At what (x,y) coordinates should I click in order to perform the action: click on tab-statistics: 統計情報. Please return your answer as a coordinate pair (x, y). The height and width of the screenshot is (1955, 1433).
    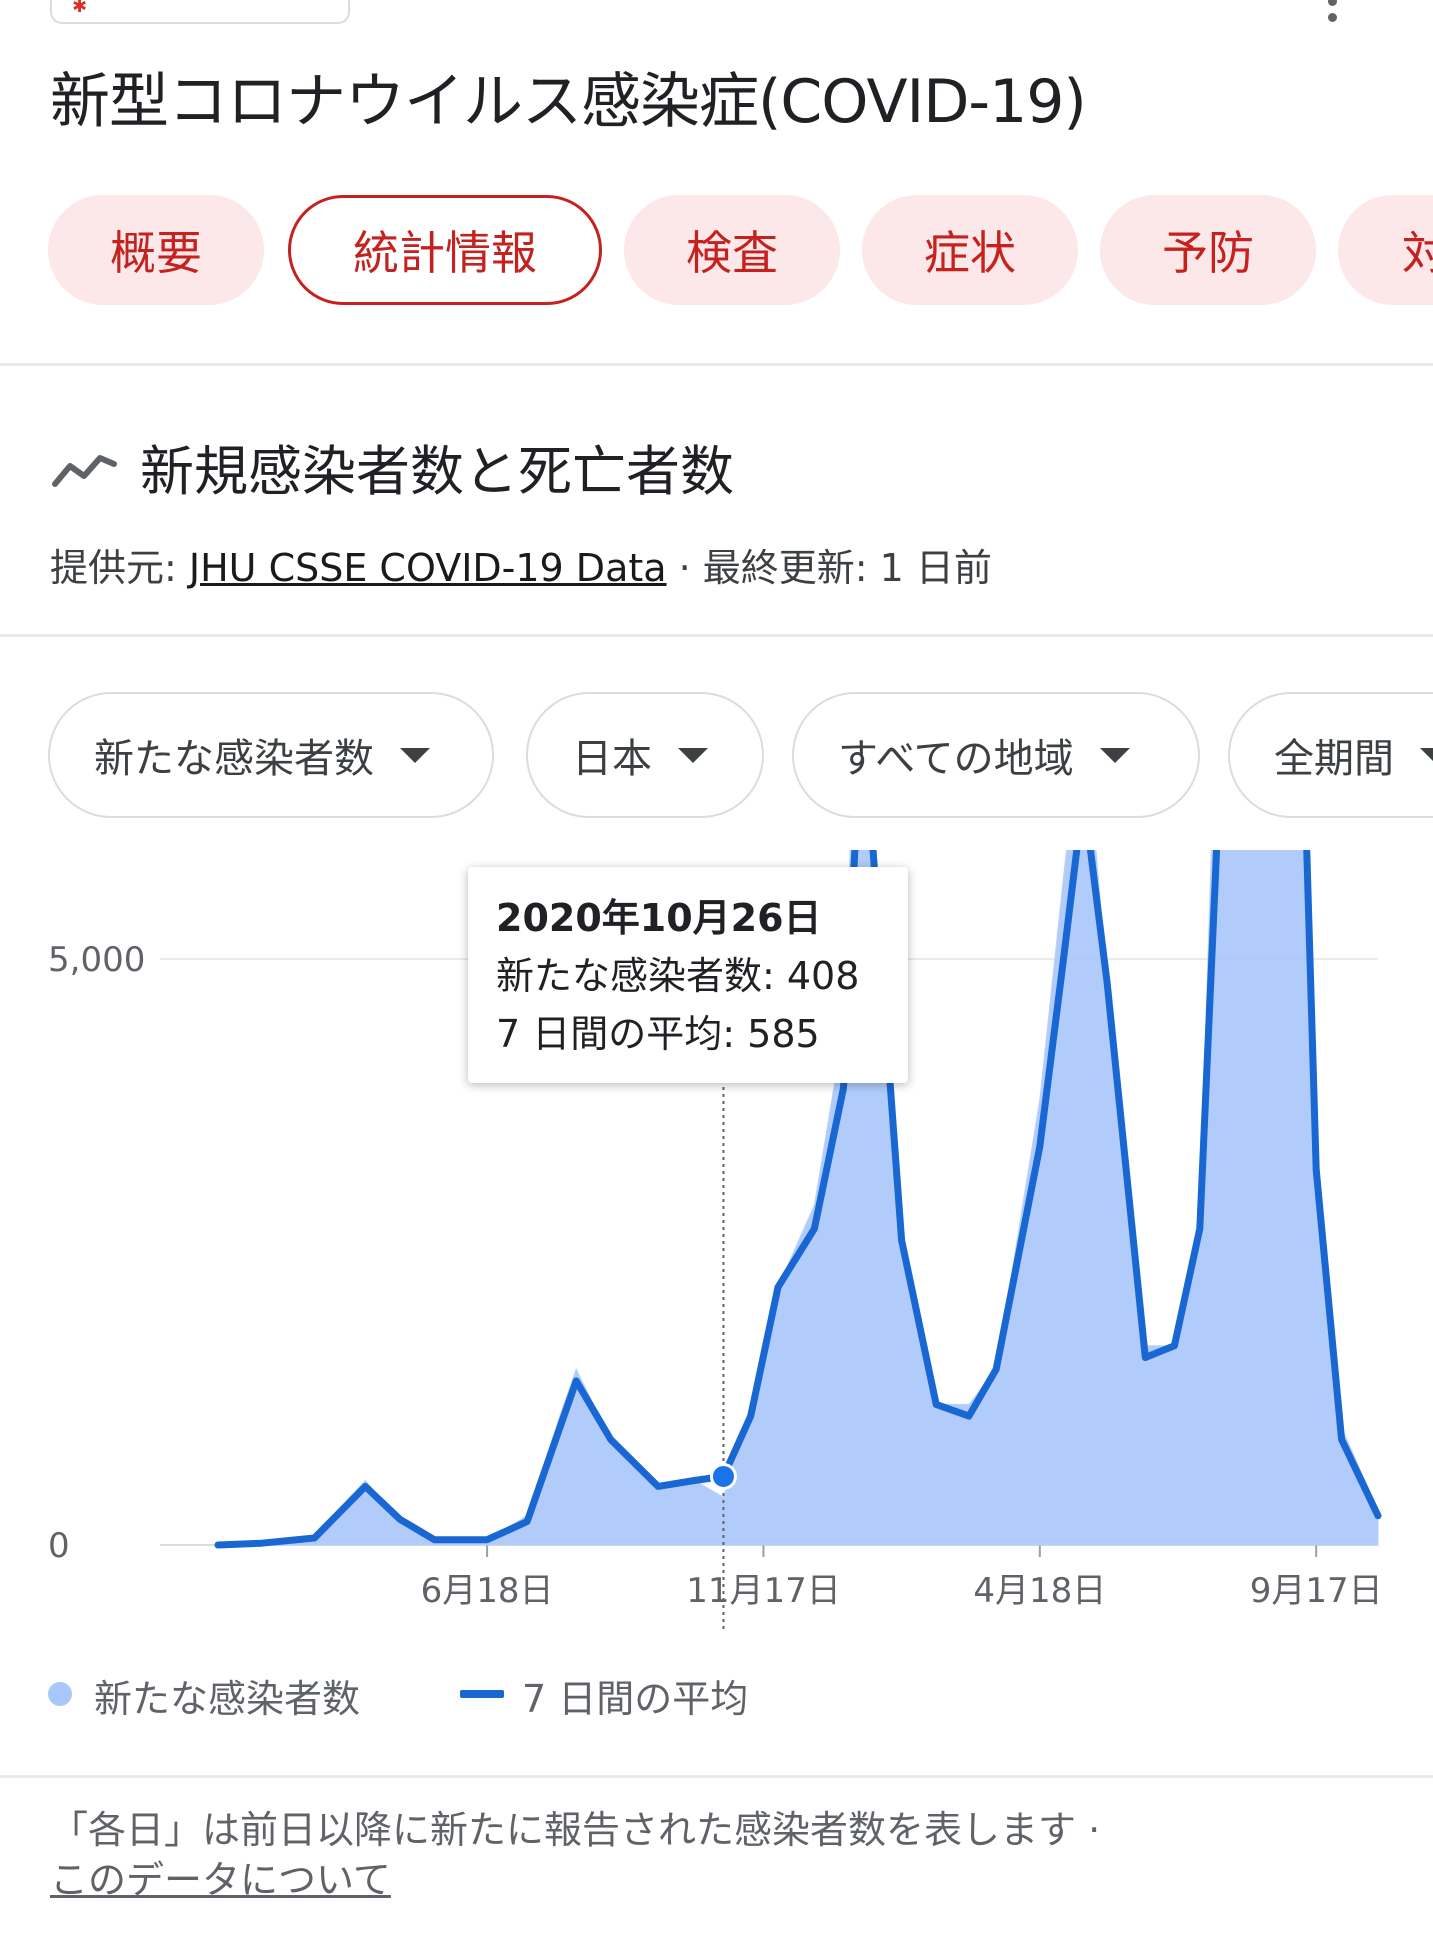
    Looking at the image, I should click on (445, 250).